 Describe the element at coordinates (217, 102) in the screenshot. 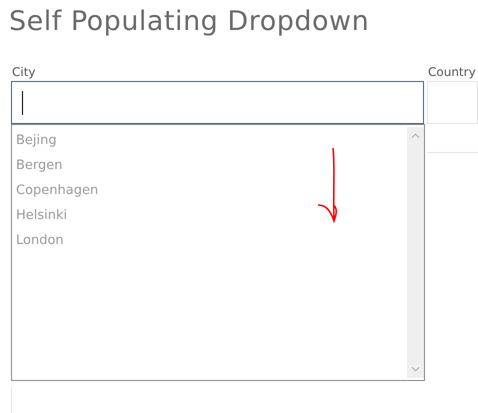

I see `input-field` at that location.